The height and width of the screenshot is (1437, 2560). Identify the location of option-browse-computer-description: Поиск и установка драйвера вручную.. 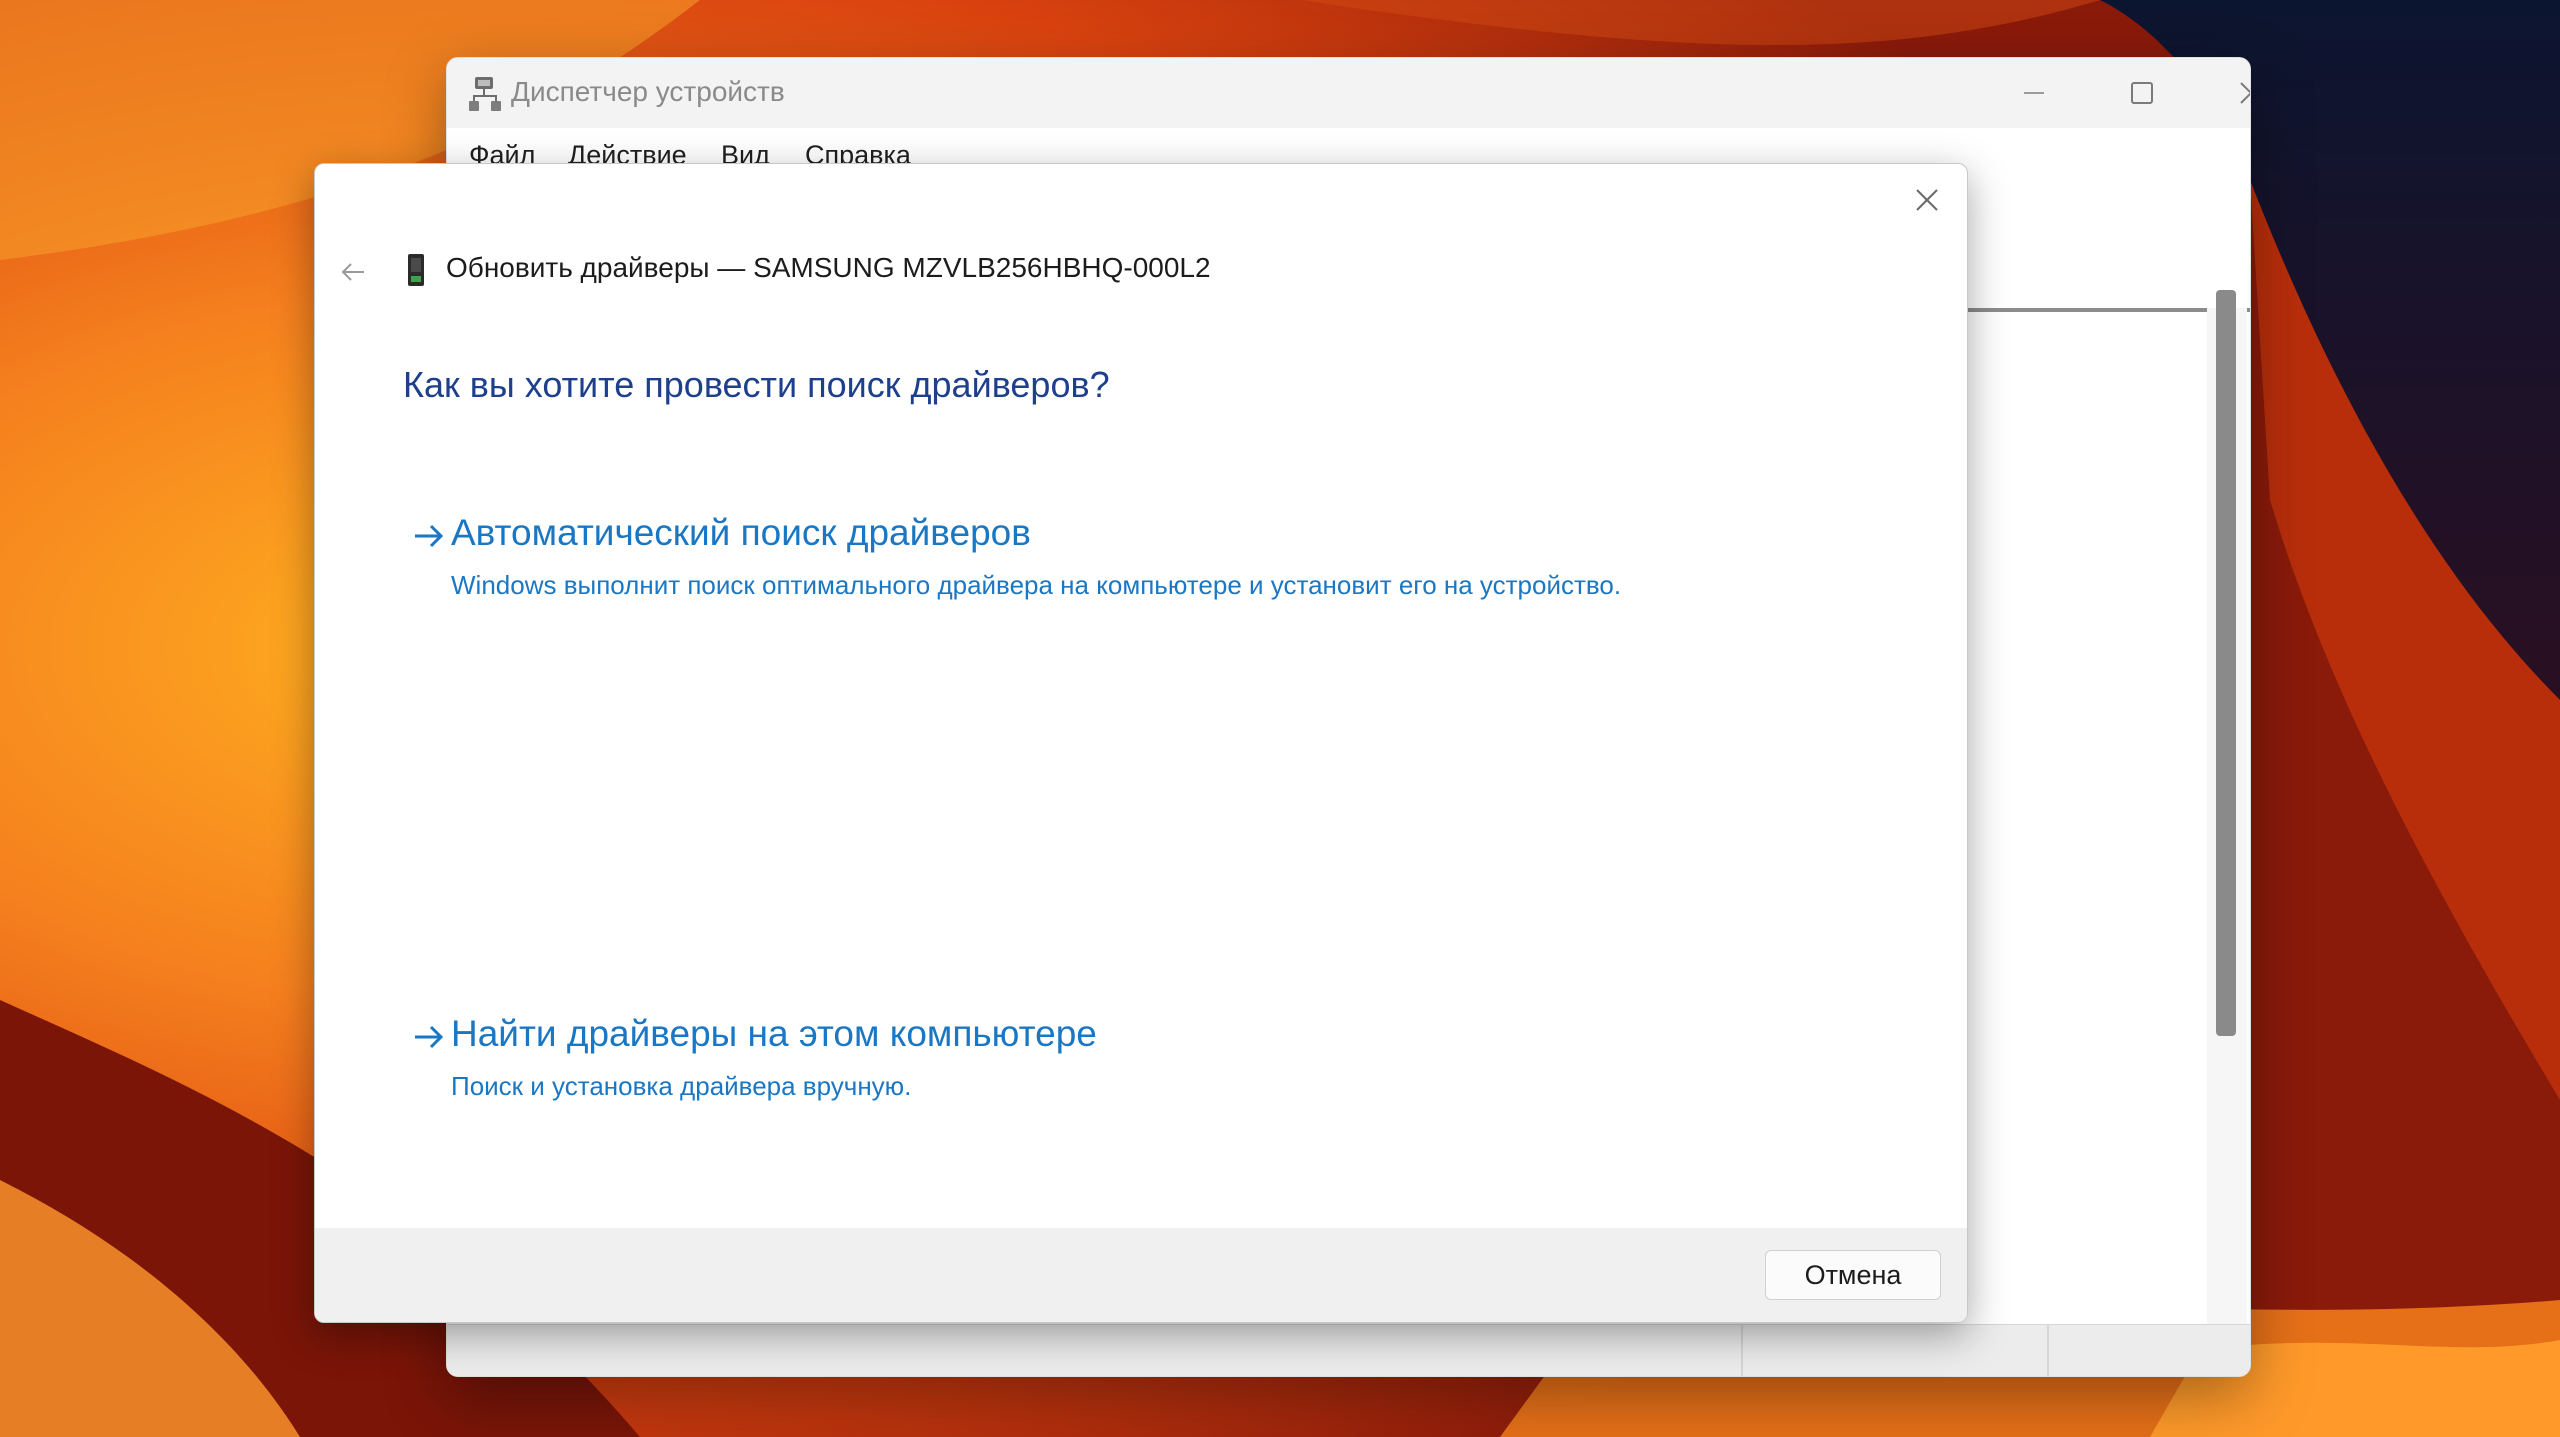
(681, 1086).